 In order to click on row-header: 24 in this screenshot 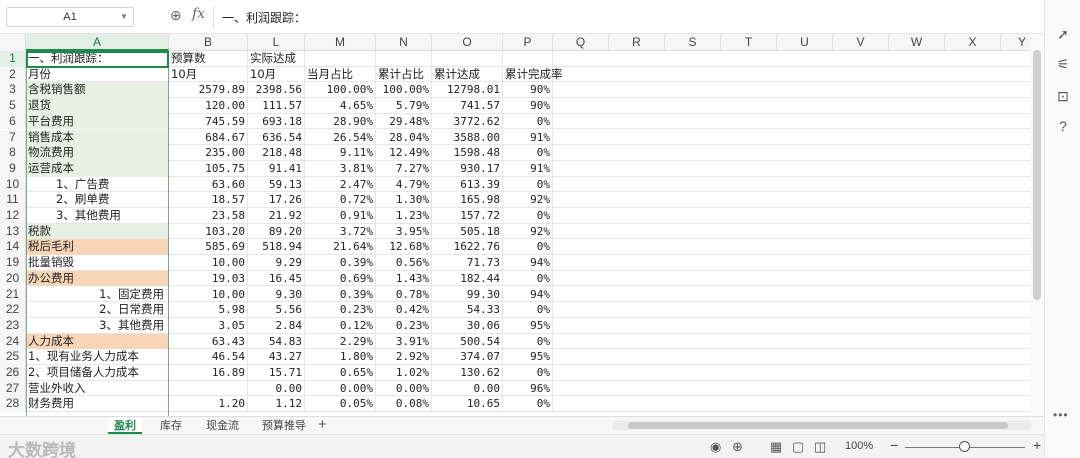, I will do `click(13, 341)`.